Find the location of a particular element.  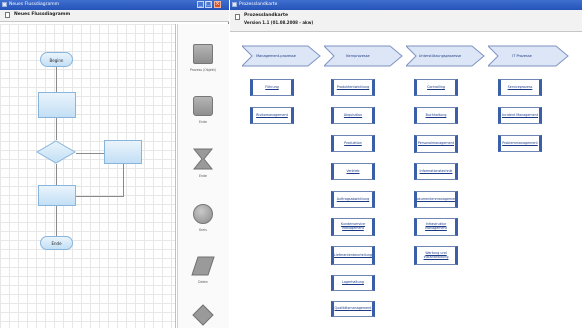

flow-begin-terminator: Beginn is located at coordinates (56, 59).